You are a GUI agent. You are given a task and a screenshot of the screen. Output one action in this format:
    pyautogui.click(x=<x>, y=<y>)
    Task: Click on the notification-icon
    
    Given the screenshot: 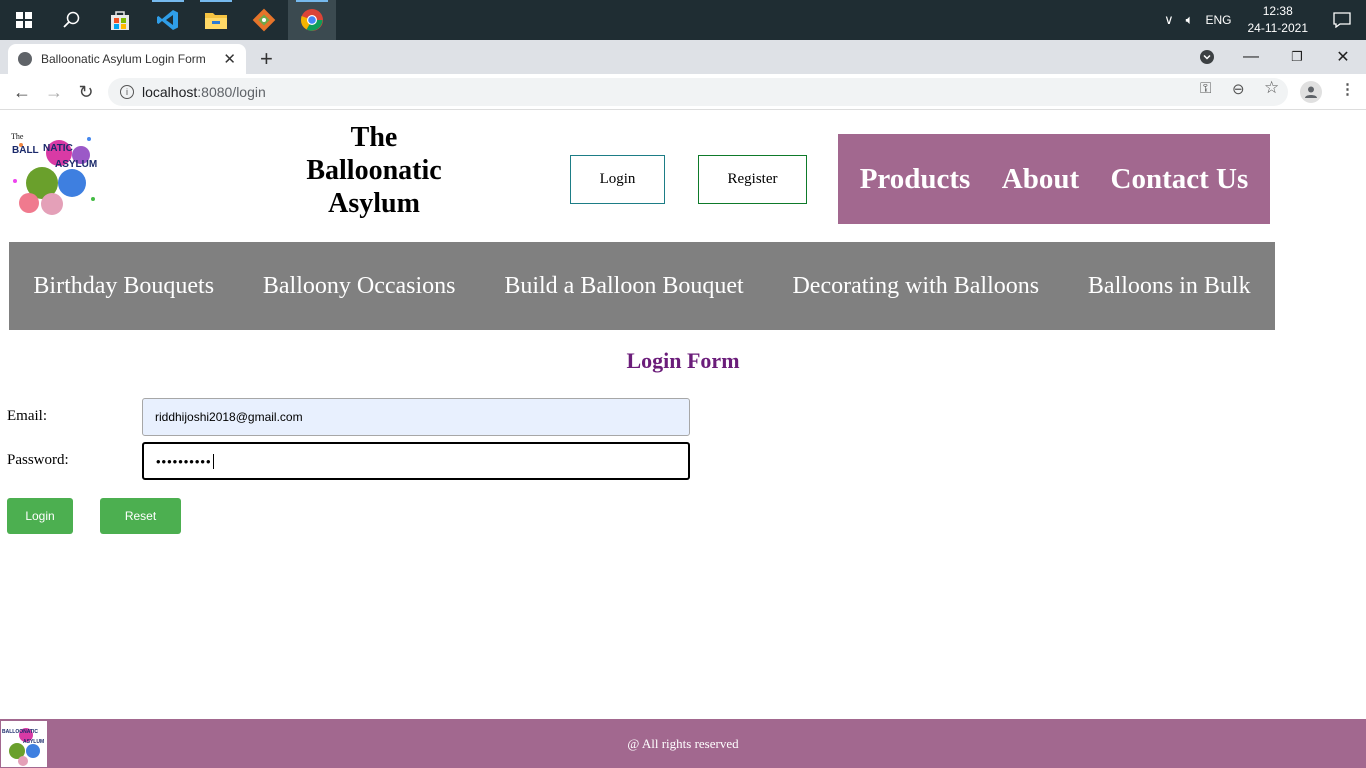 What is the action you would take?
    pyautogui.click(x=1342, y=20)
    